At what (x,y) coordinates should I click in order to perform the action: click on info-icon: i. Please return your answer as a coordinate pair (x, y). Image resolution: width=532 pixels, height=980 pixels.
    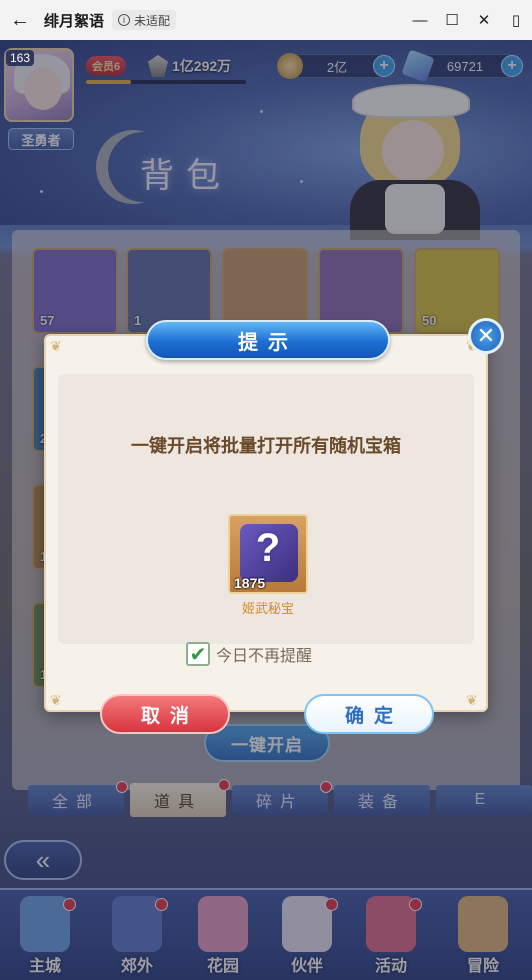
    Looking at the image, I should click on (124, 20).